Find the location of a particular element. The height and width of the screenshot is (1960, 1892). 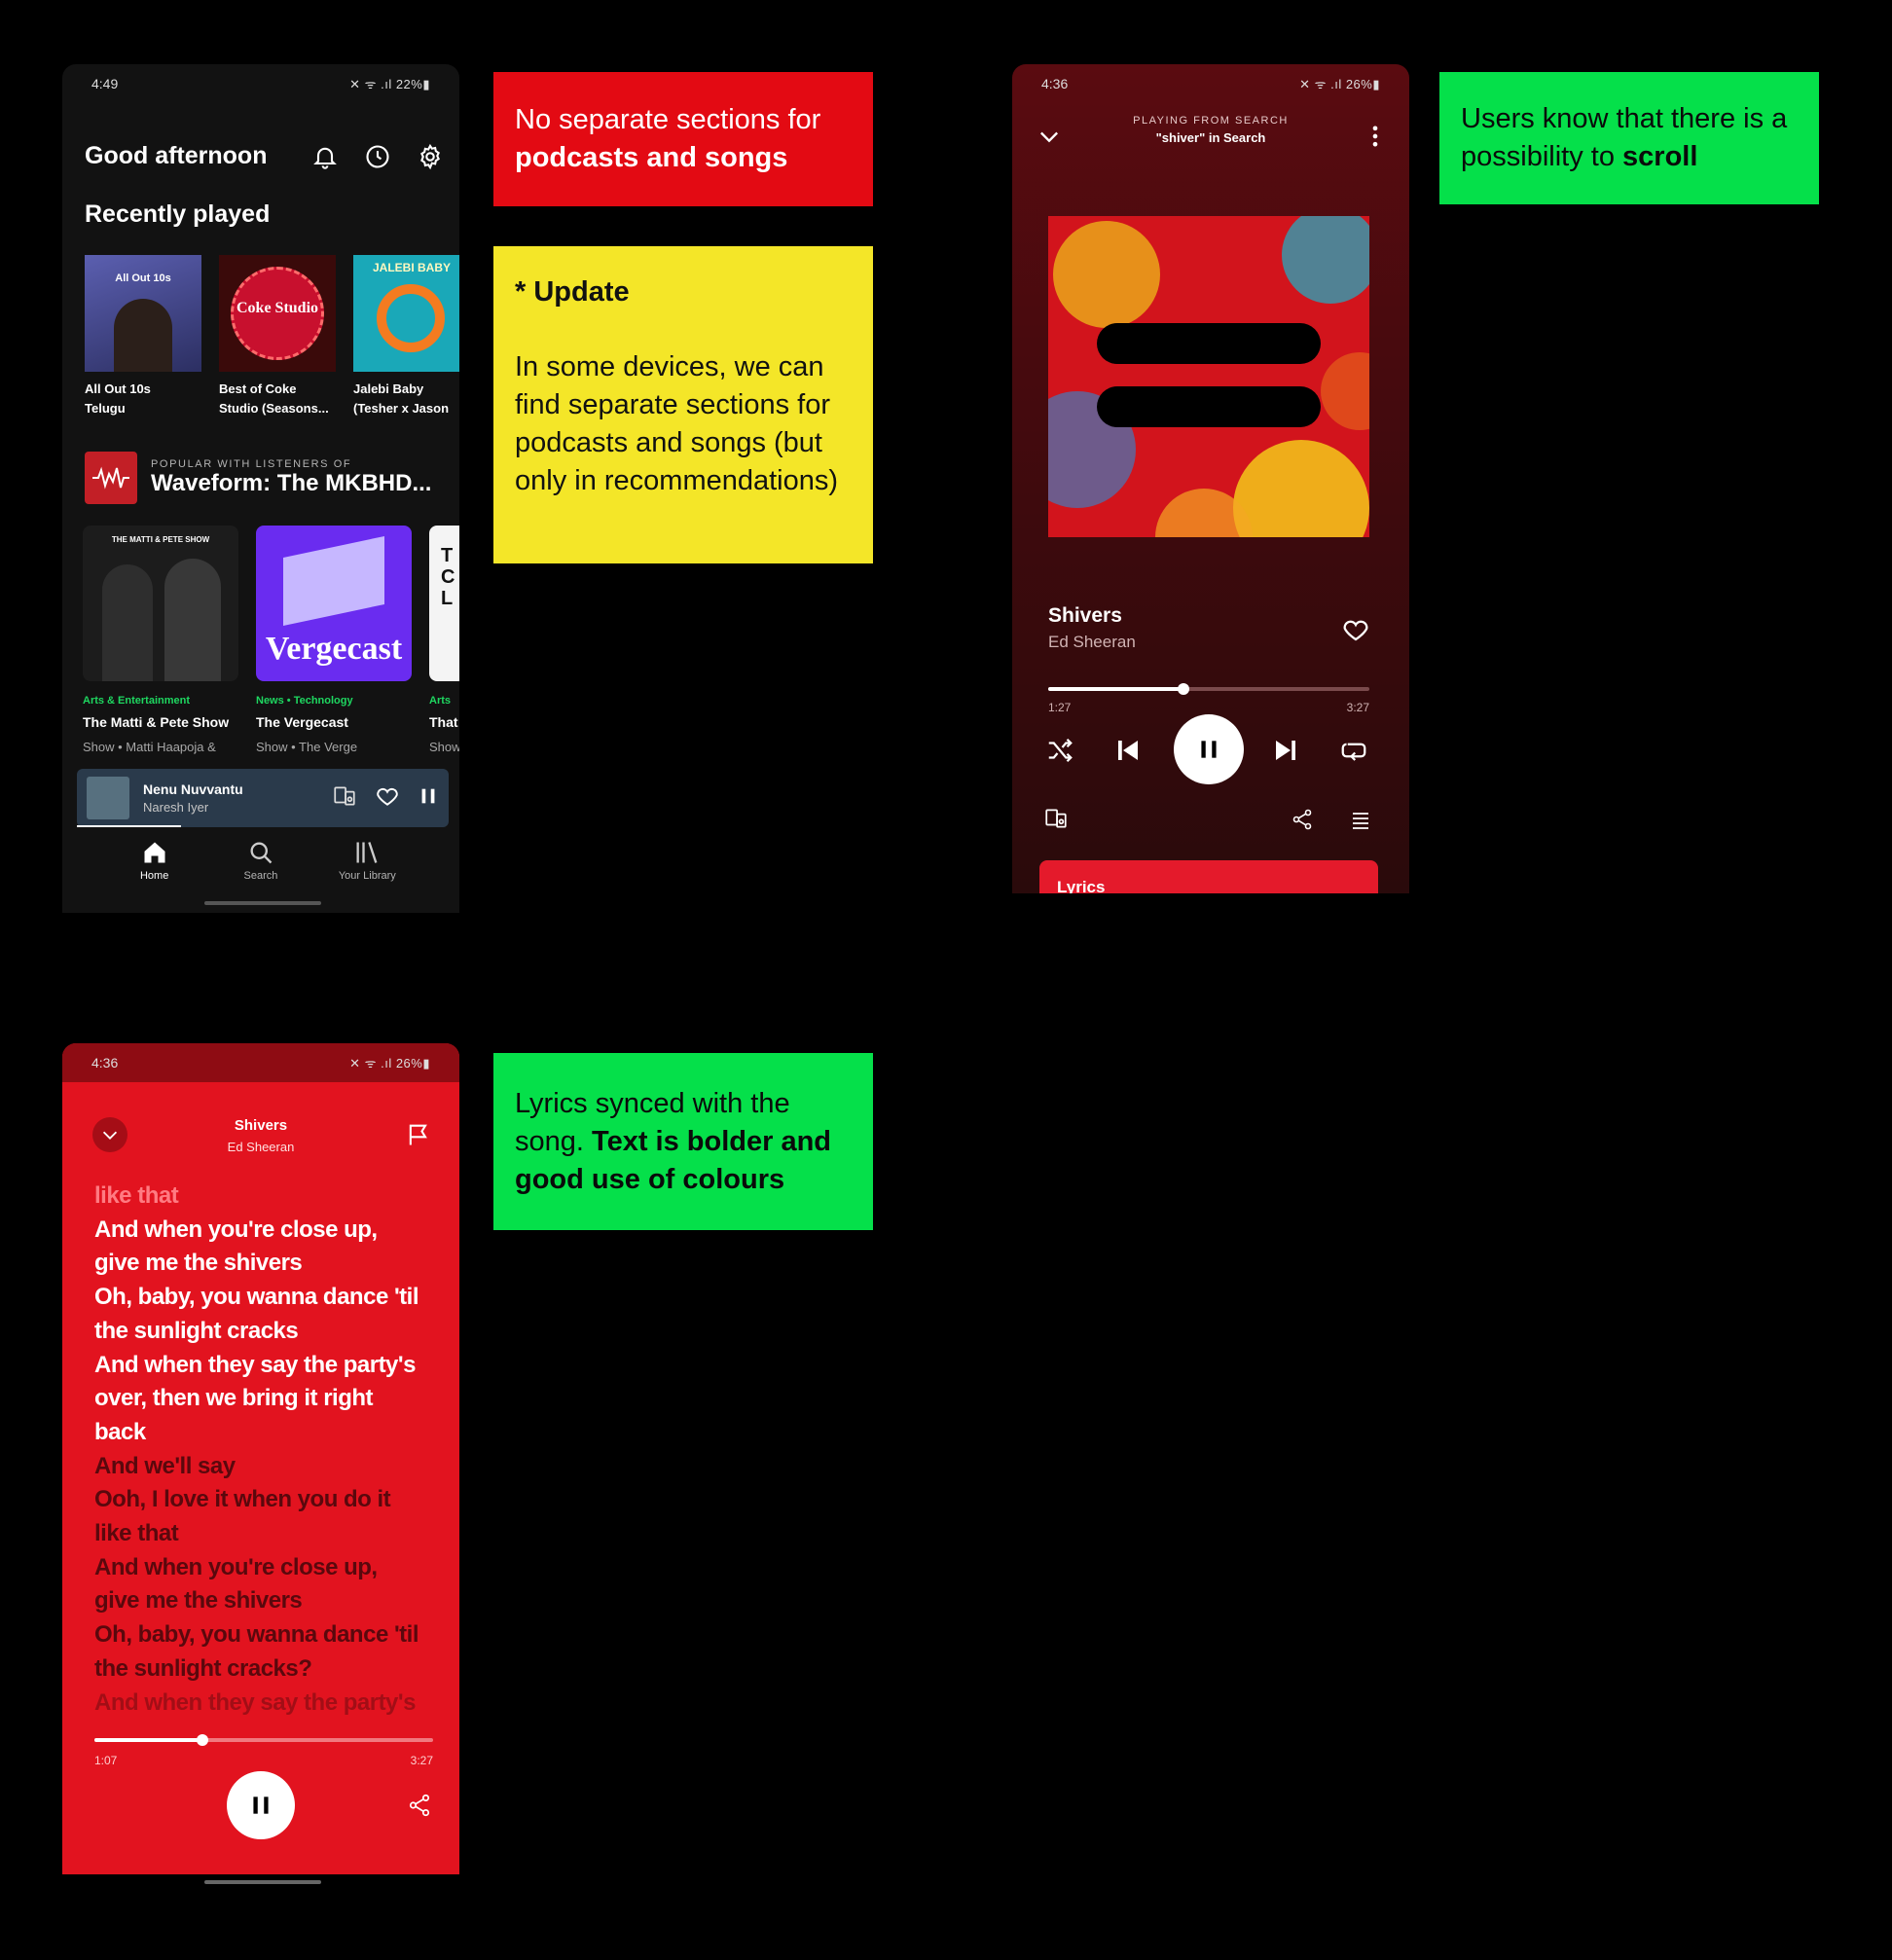

podcast-card: T C L Arts That Show is located at coordinates (444, 640).